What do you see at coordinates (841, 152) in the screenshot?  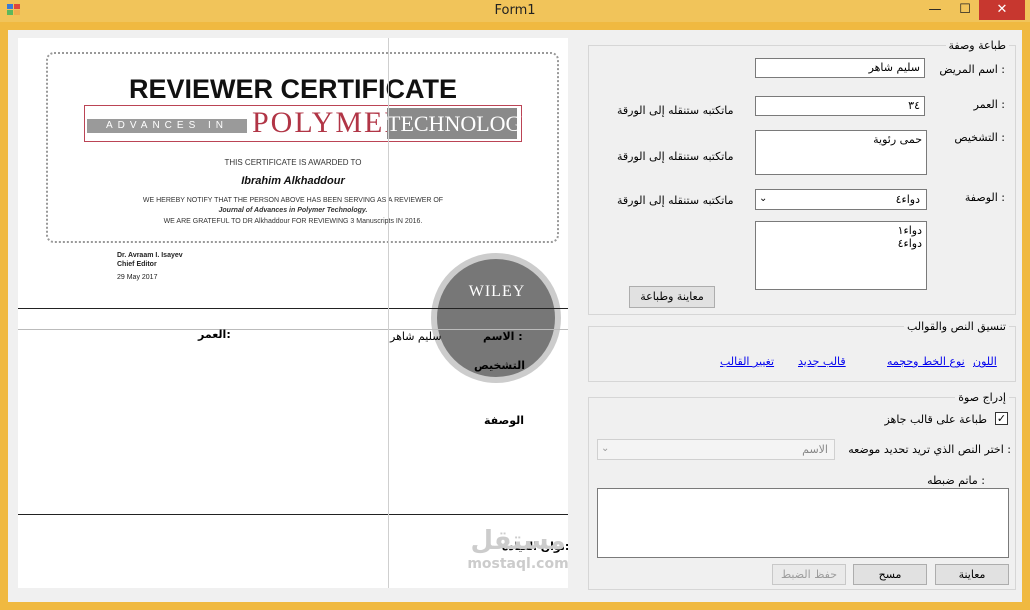 I see `diagnosis-input: حمى رئوية` at bounding box center [841, 152].